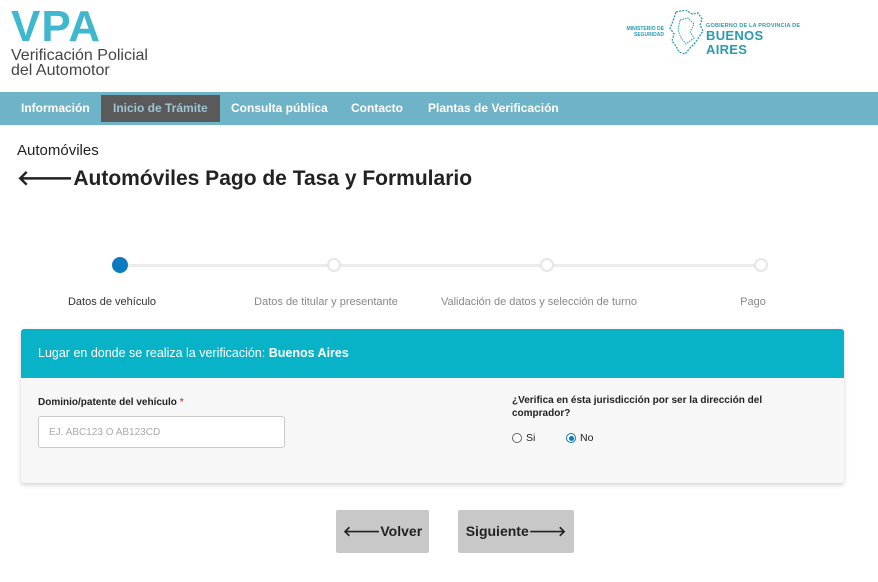 The image size is (878, 582). Describe the element at coordinates (531, 438) in the screenshot. I see `radio-si-label: Si` at that location.